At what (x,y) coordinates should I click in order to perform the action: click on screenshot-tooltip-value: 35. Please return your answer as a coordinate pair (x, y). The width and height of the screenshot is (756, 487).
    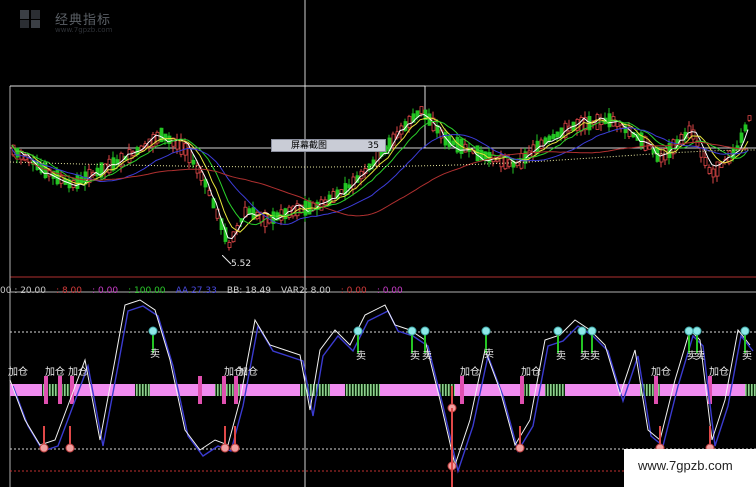
    Looking at the image, I should click on (373, 146).